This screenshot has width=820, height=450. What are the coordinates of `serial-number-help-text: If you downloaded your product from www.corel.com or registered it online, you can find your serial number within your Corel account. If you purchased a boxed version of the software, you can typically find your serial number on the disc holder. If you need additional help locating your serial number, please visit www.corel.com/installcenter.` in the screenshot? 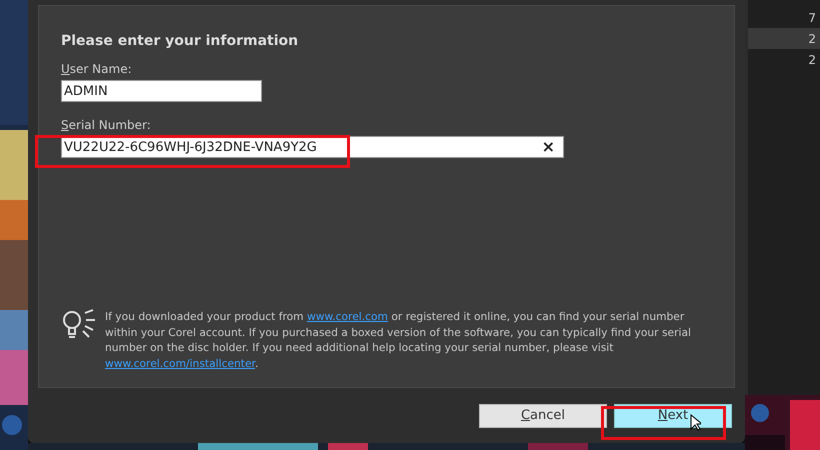 It's located at (398, 340).